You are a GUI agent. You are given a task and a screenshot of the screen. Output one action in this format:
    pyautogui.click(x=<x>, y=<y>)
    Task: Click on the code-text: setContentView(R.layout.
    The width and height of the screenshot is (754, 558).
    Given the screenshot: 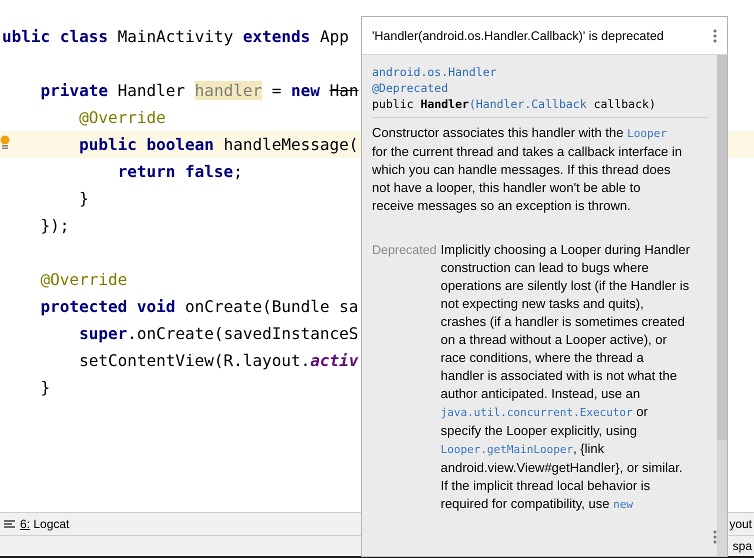 What is the action you would take?
    pyautogui.click(x=194, y=360)
    